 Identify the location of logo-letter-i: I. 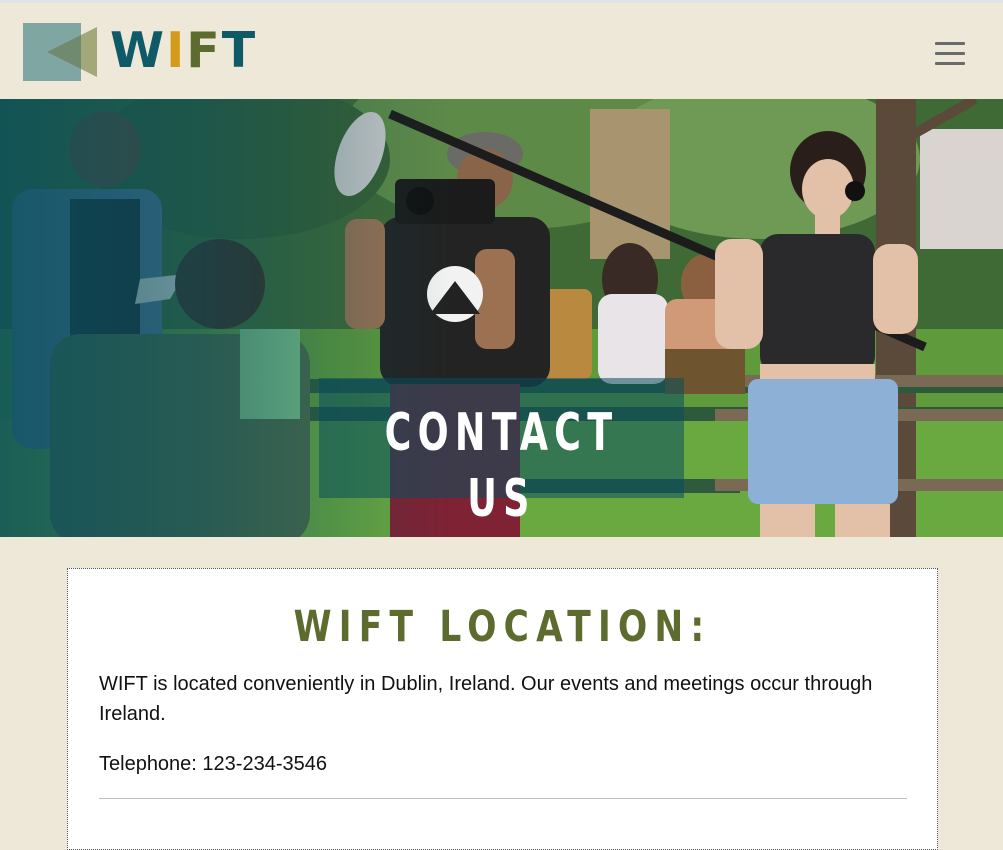
(176, 50).